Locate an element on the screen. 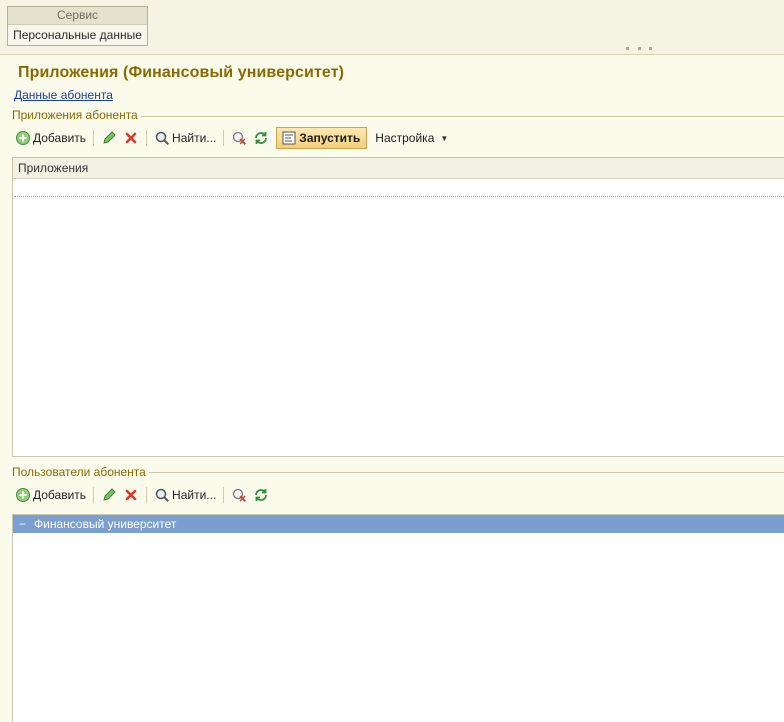  run-label: Запустить is located at coordinates (330, 138).